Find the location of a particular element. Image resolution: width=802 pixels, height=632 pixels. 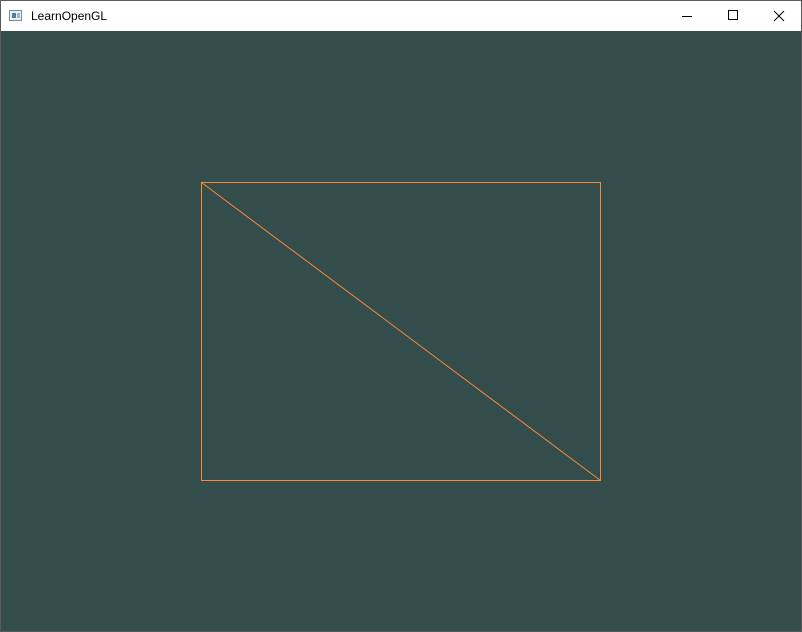

maximize-icon is located at coordinates (733, 15).